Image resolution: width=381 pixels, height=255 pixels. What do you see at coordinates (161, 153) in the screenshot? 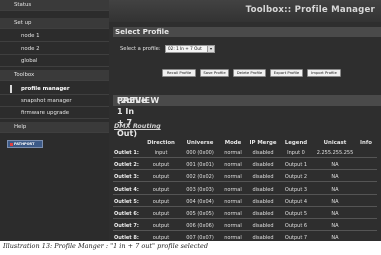
I see `cell-direction: input` at bounding box center [161, 153].